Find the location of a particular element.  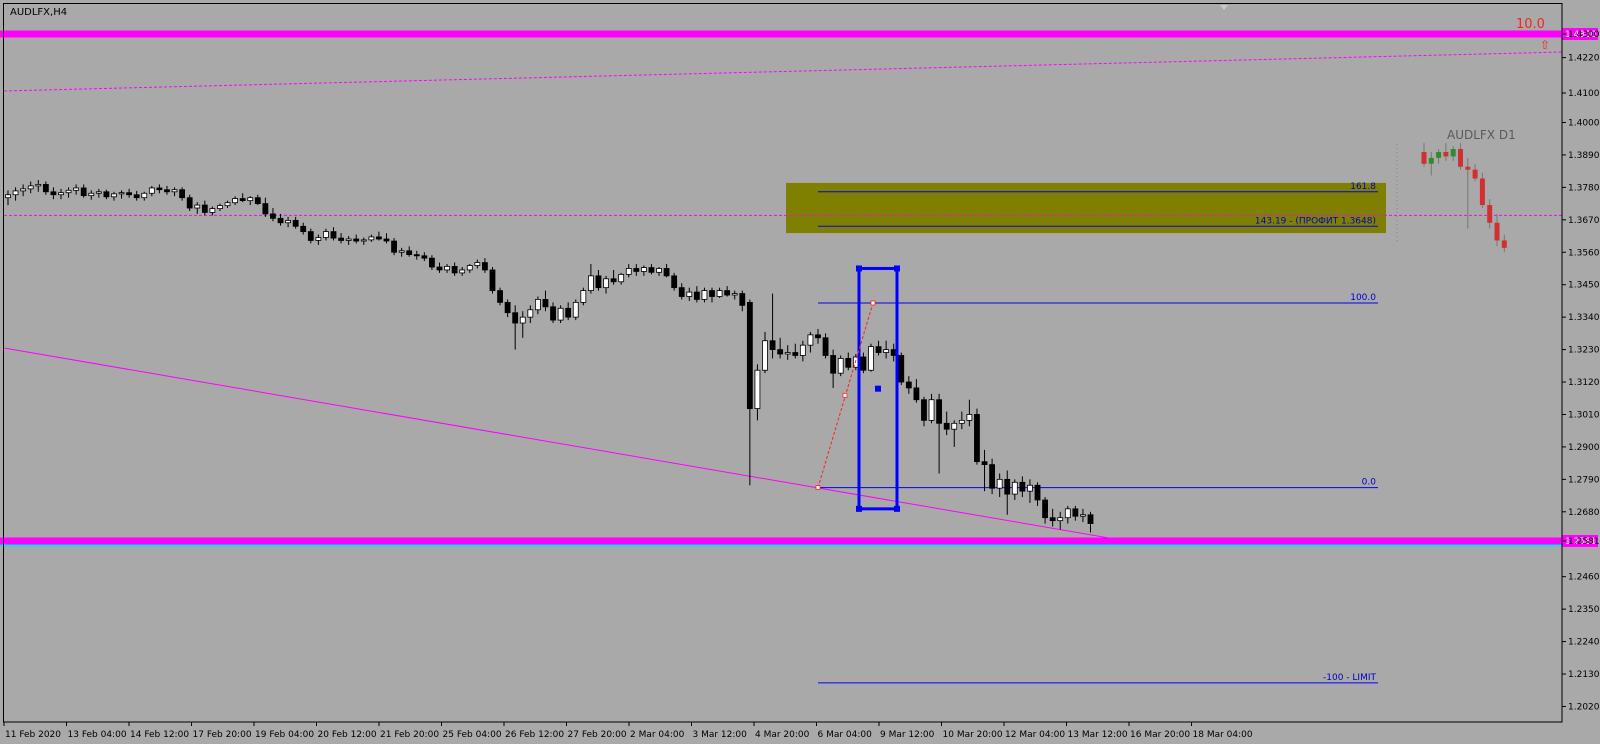

price-tick-label: 1.4220 is located at coordinates (1584, 59).